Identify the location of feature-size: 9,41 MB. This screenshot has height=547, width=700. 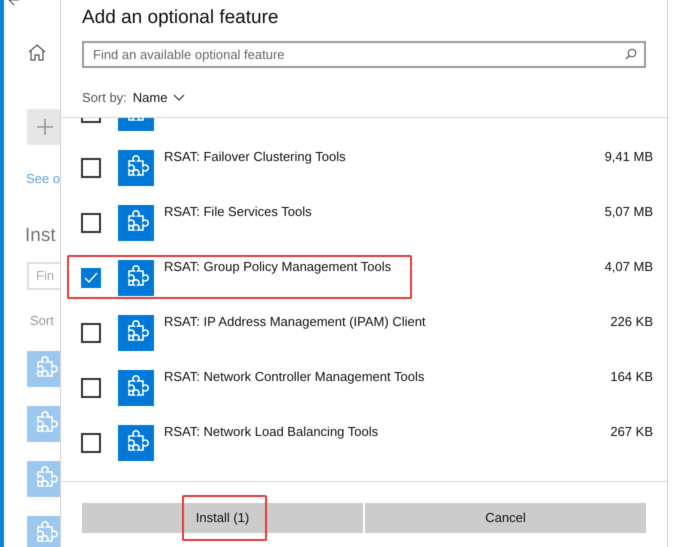
(628, 157).